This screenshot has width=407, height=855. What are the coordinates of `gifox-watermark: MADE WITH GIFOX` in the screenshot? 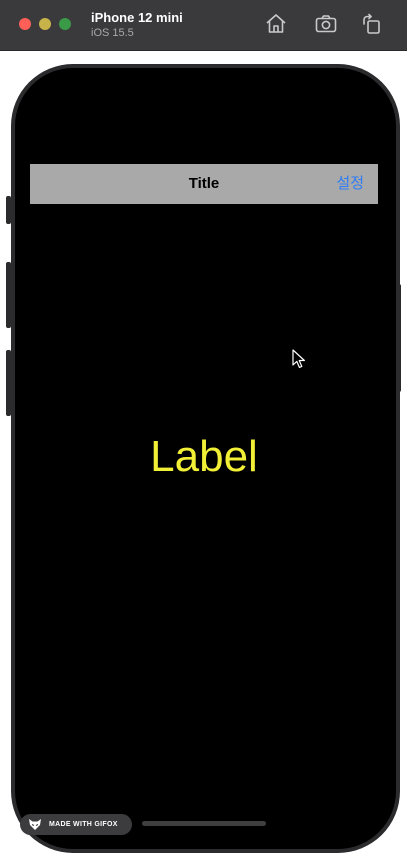 It's located at (76, 824).